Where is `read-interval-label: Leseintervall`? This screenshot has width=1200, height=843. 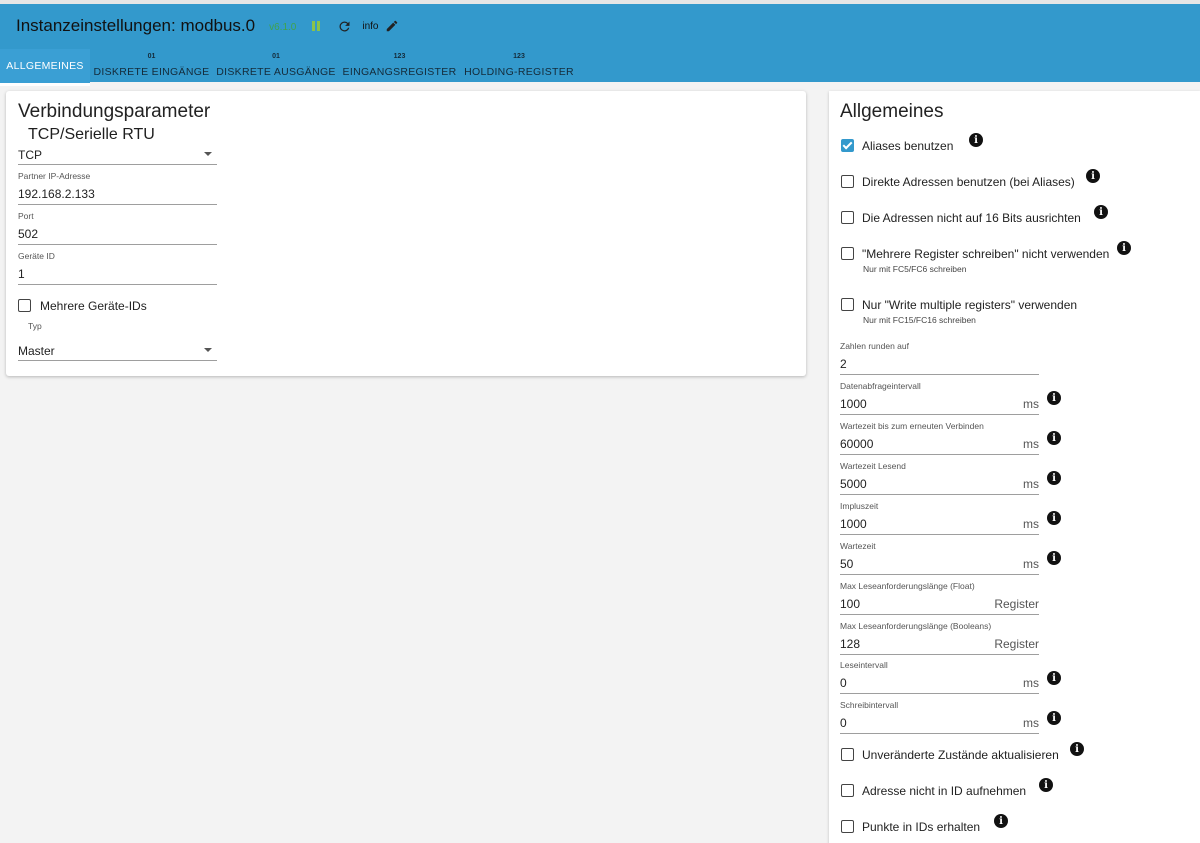
read-interval-label: Leseintervall is located at coordinates (864, 665).